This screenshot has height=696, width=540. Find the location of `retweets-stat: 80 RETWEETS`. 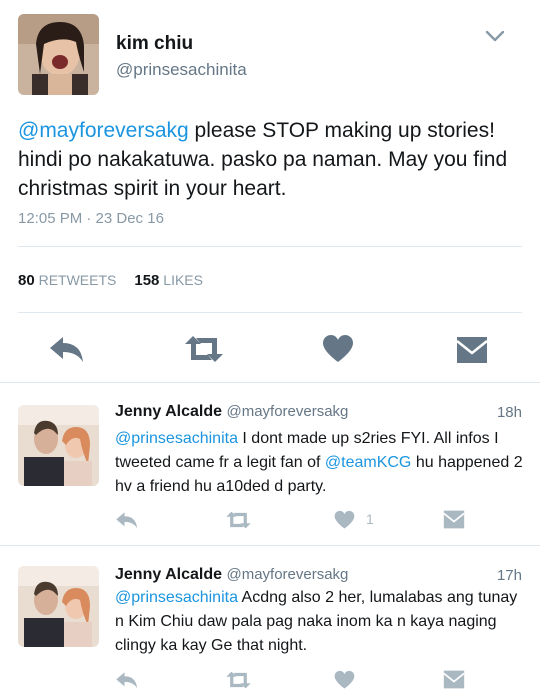

retweets-stat: 80 RETWEETS is located at coordinates (67, 280).